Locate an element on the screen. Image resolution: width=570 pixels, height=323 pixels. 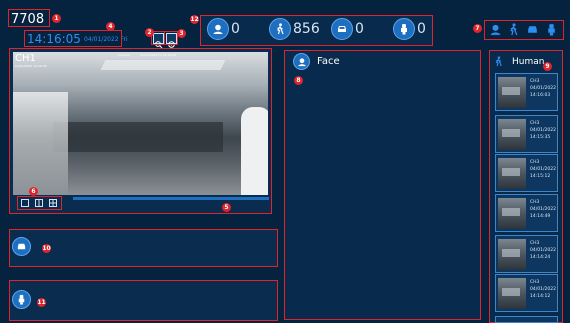
face-filter-icon is located at coordinates (495, 29).